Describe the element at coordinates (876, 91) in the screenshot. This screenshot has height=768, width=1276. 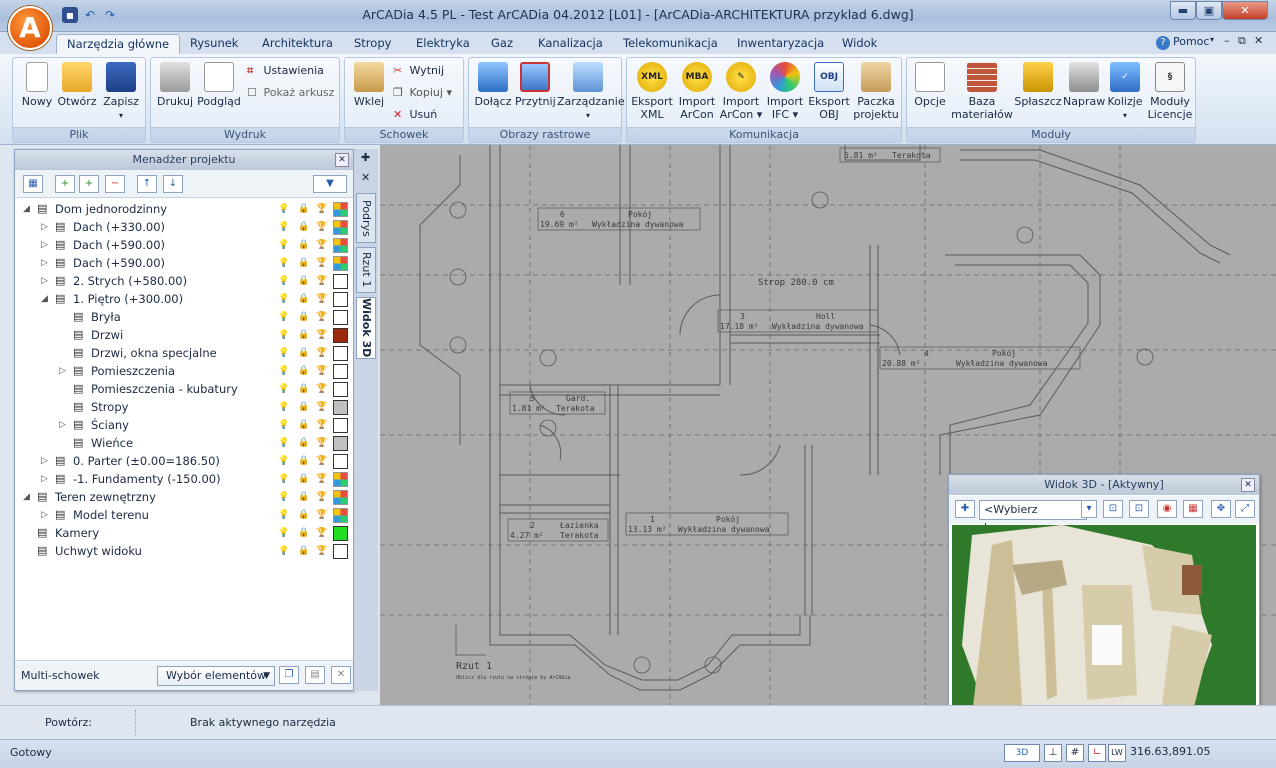
I see `paczka-projektu-button: Paczka projektu` at that location.